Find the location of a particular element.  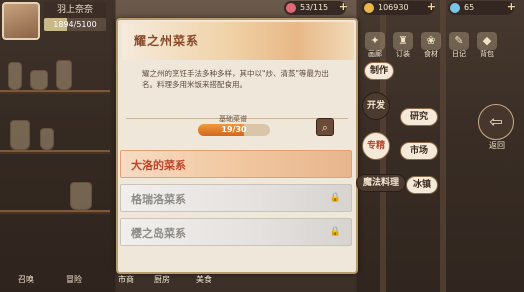

menu-bag: ◆ 背包 is located at coordinates (487, 45).